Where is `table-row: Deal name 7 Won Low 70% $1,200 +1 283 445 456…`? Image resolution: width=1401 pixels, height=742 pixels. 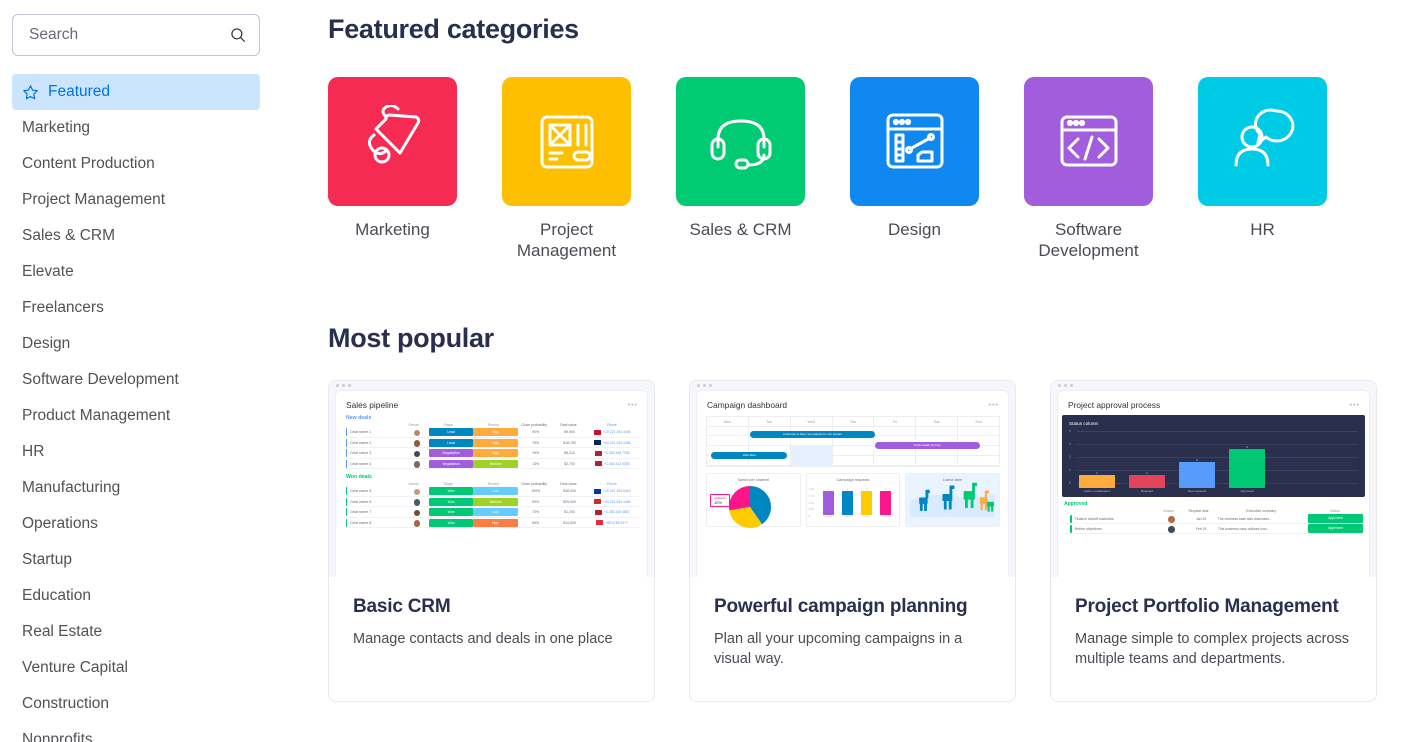 table-row: Deal name 7 Won Low 70% $1,200 +1 283 445 456… is located at coordinates (492, 513).